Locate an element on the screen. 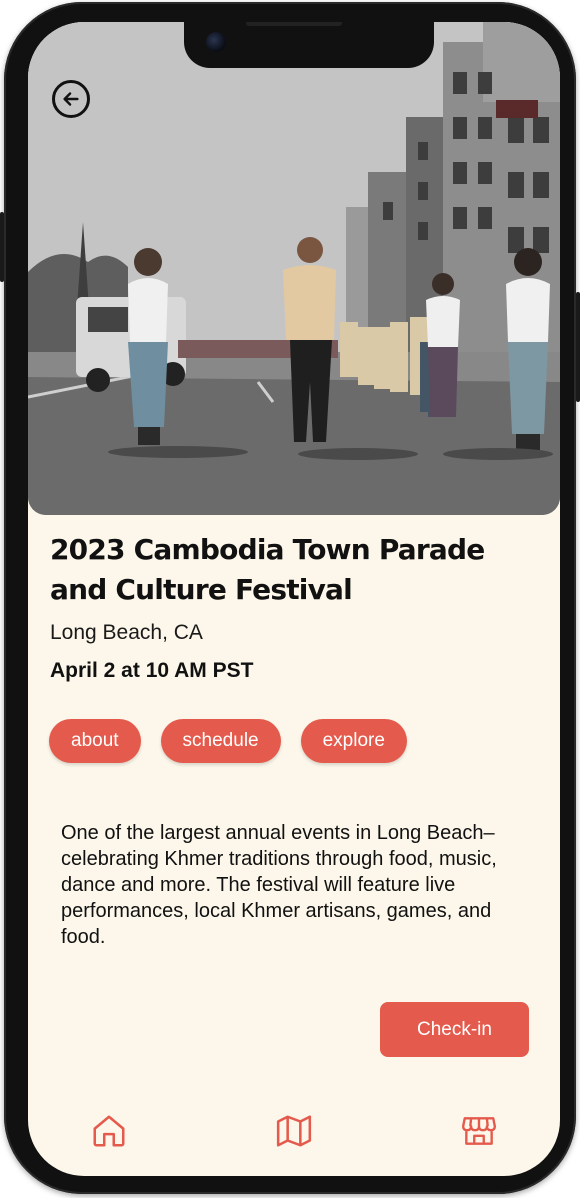  speaker is located at coordinates (294, 24).